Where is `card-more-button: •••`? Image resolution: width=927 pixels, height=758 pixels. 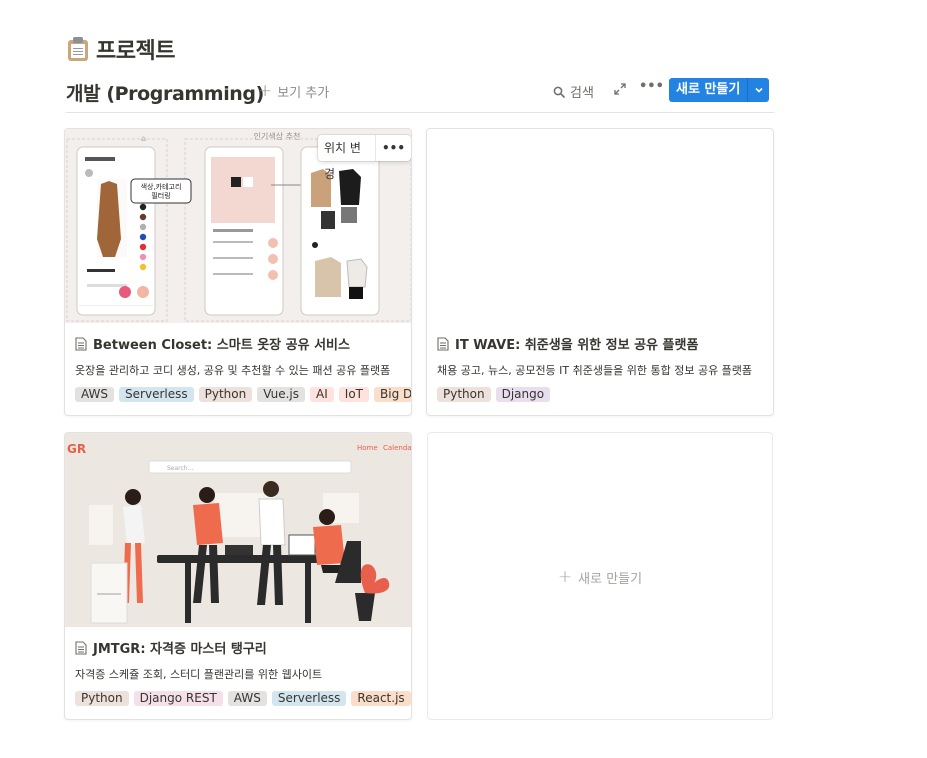
card-more-button: ••• is located at coordinates (393, 148).